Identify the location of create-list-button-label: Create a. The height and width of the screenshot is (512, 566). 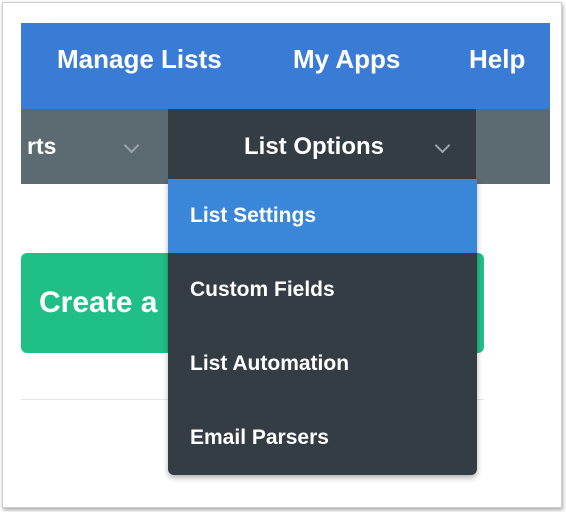
(98, 302).